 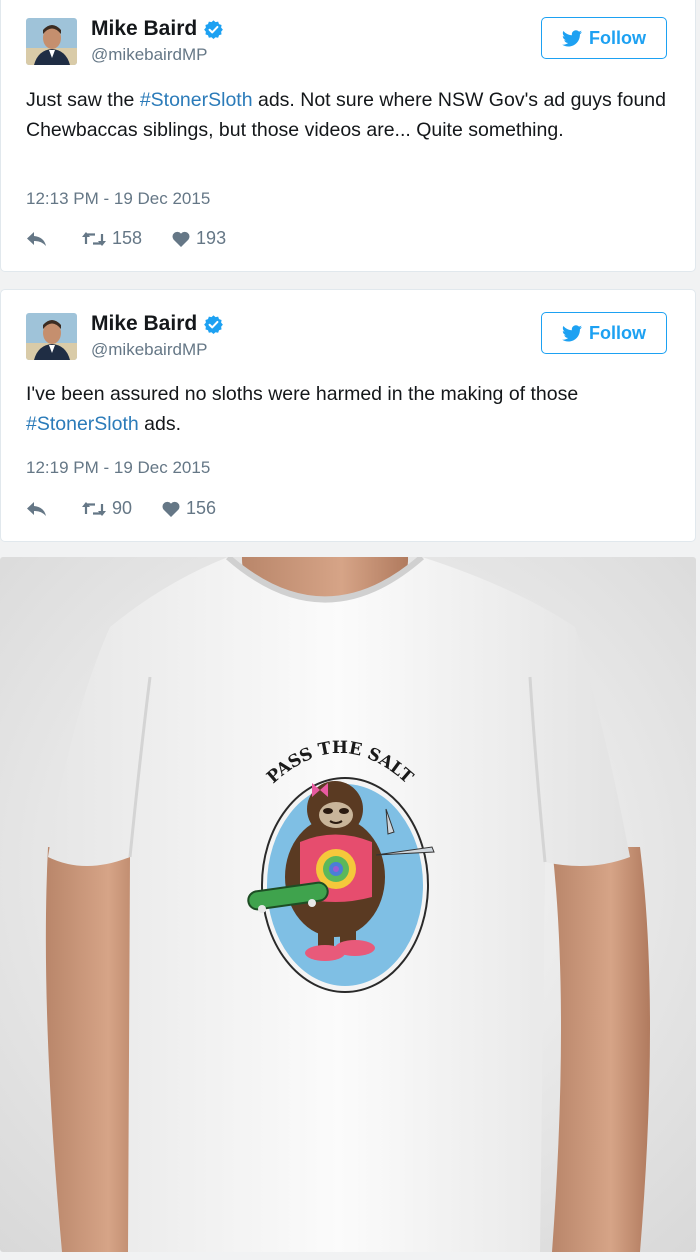 What do you see at coordinates (118, 199) in the screenshot?
I see `tweet-timestamp: 12:13 PM - 19 Dec 2015` at bounding box center [118, 199].